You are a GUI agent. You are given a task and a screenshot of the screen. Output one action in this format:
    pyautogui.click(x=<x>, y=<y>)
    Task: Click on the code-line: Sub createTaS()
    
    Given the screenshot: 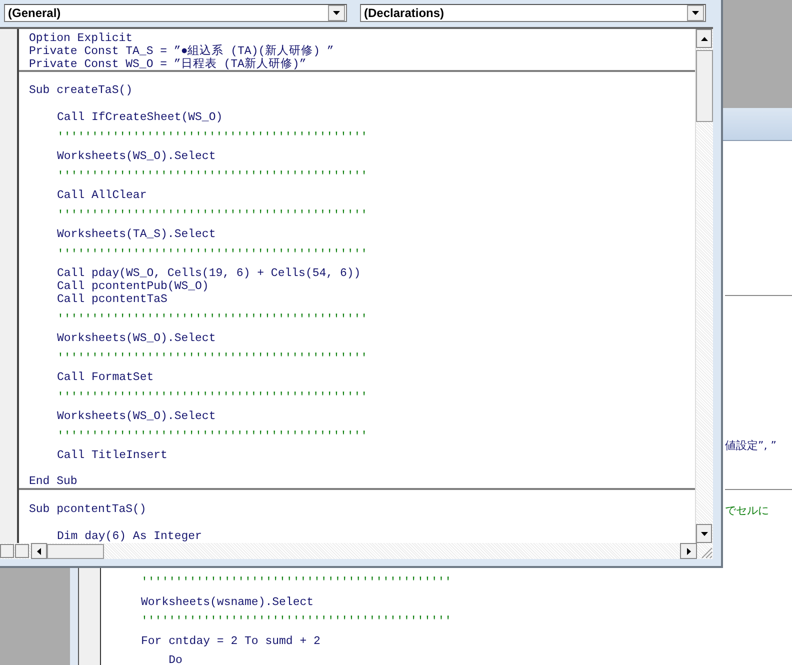 What is the action you would take?
    pyautogui.click(x=81, y=90)
    